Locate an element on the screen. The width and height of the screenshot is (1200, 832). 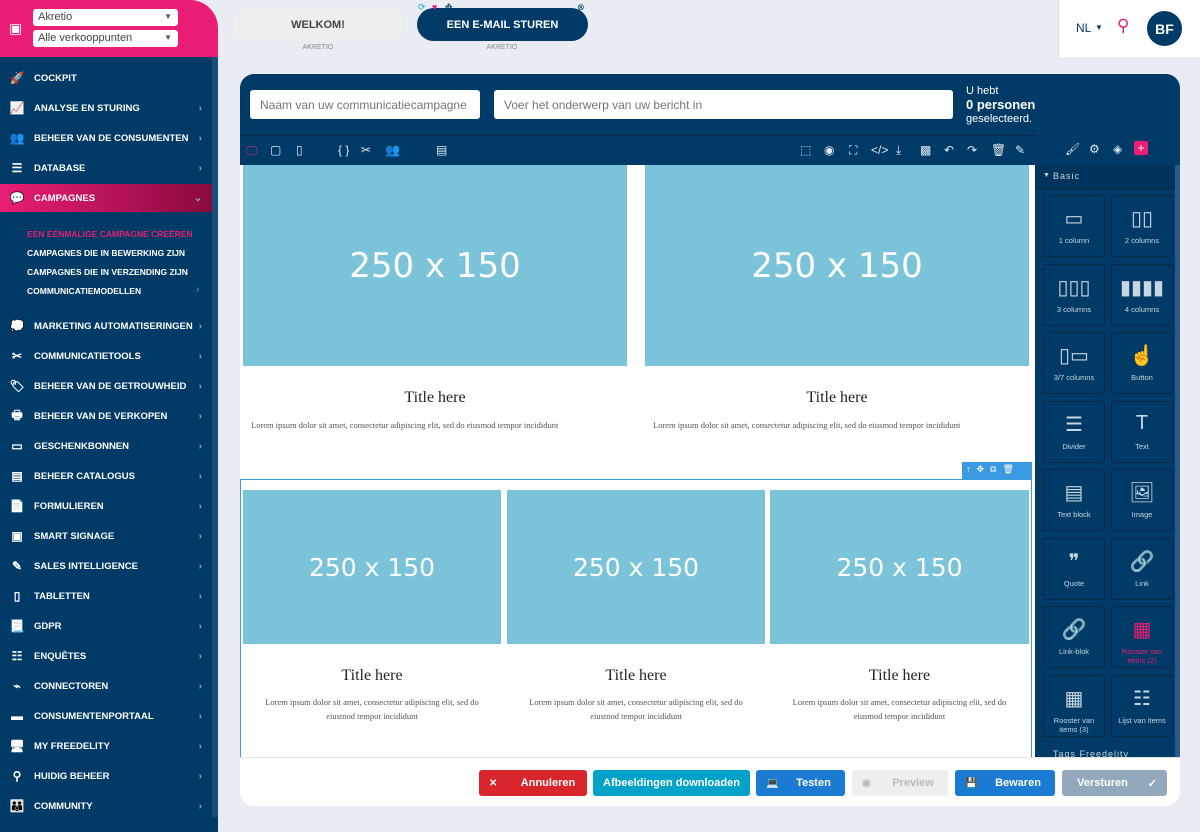
sidebar-item-formulieren: 📄 Formulieren › is located at coordinates (106, 506).